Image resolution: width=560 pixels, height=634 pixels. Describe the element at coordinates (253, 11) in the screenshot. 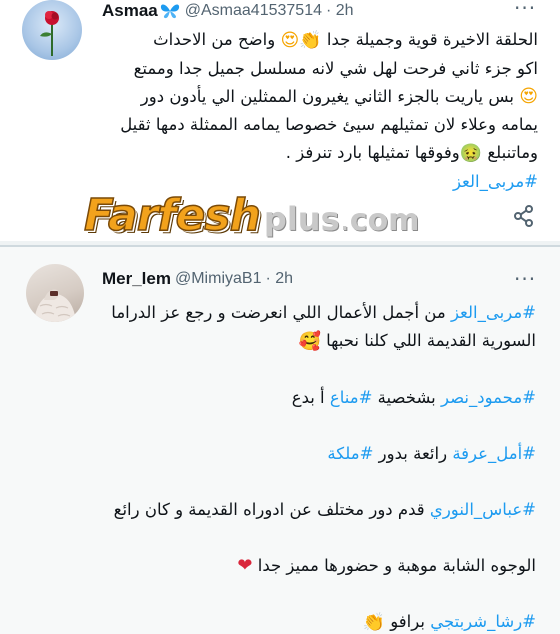

I see `handle: @Asmaa41537514` at that location.